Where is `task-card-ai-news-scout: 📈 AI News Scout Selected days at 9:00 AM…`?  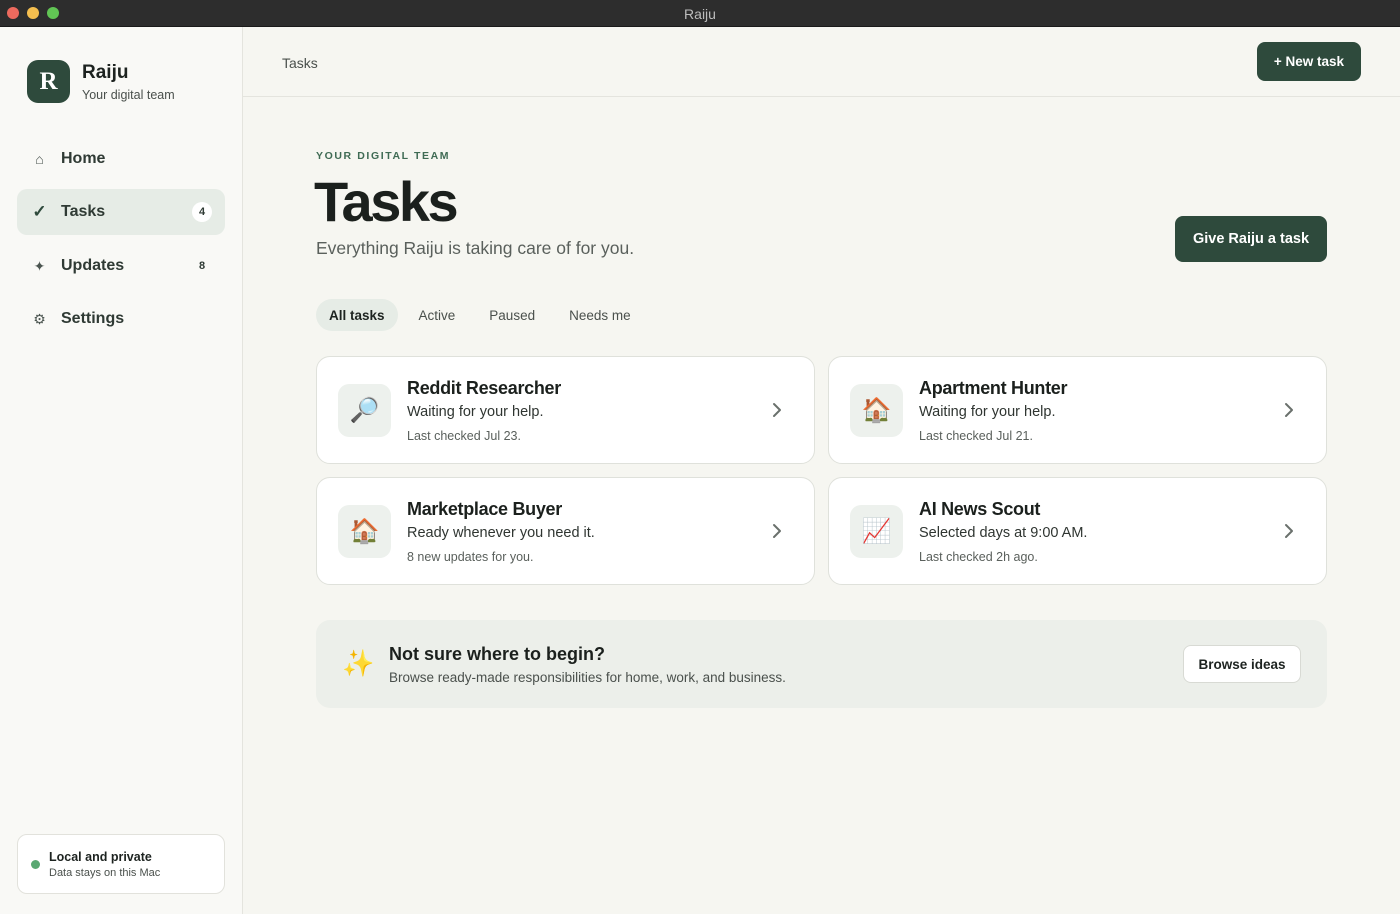
task-card-ai-news-scout: 📈 AI News Scout Selected days at 9:00 AM… is located at coordinates (1077, 531).